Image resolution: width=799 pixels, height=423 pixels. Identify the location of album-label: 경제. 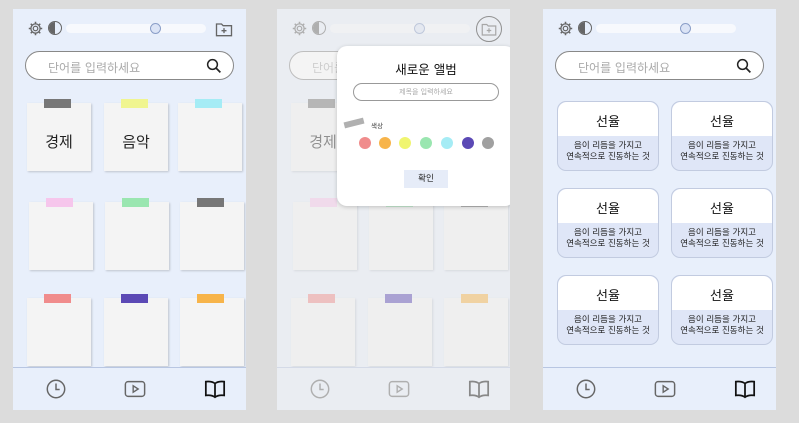
(59, 142).